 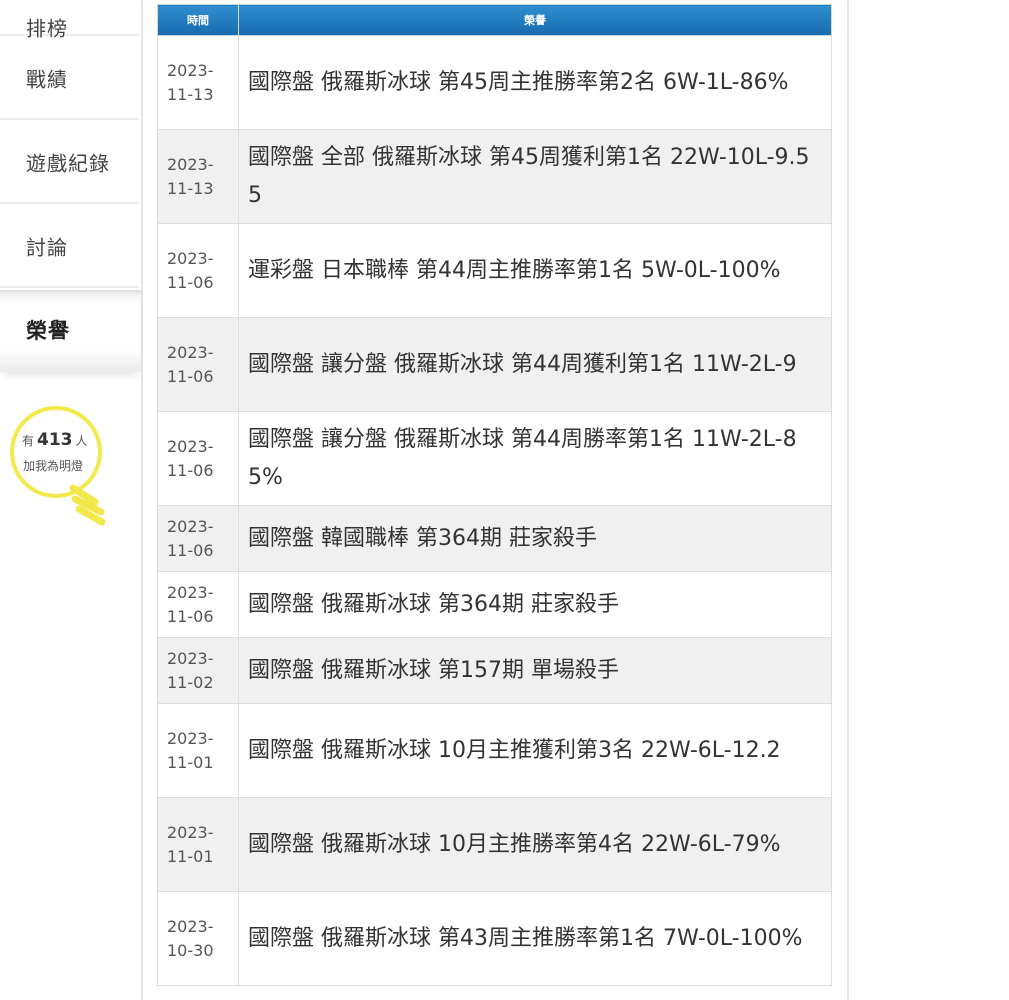 What do you see at coordinates (69, 79) in the screenshot?
I see `sidebar-item-record: 戰績` at bounding box center [69, 79].